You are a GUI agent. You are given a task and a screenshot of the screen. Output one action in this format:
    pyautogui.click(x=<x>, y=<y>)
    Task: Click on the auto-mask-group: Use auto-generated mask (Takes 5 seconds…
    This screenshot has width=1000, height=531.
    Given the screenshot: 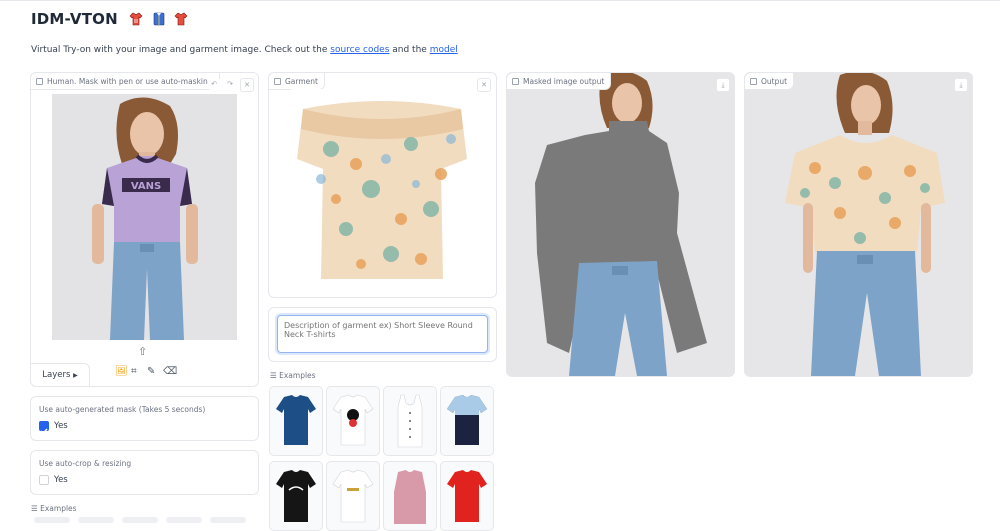 What is the action you would take?
    pyautogui.click(x=144, y=418)
    